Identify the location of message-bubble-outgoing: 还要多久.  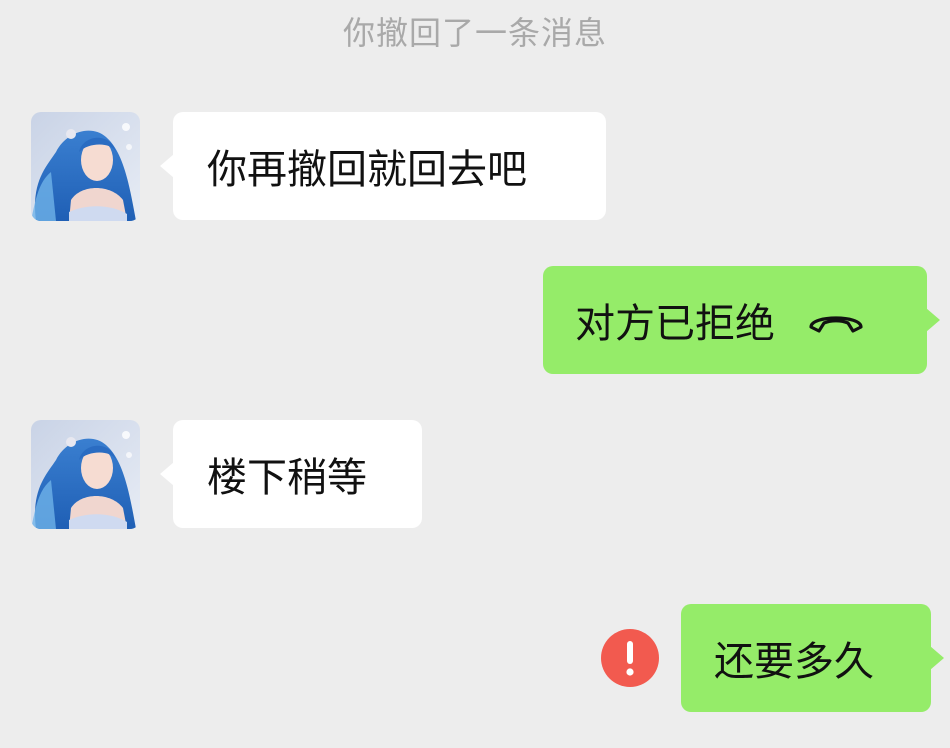
(812, 658).